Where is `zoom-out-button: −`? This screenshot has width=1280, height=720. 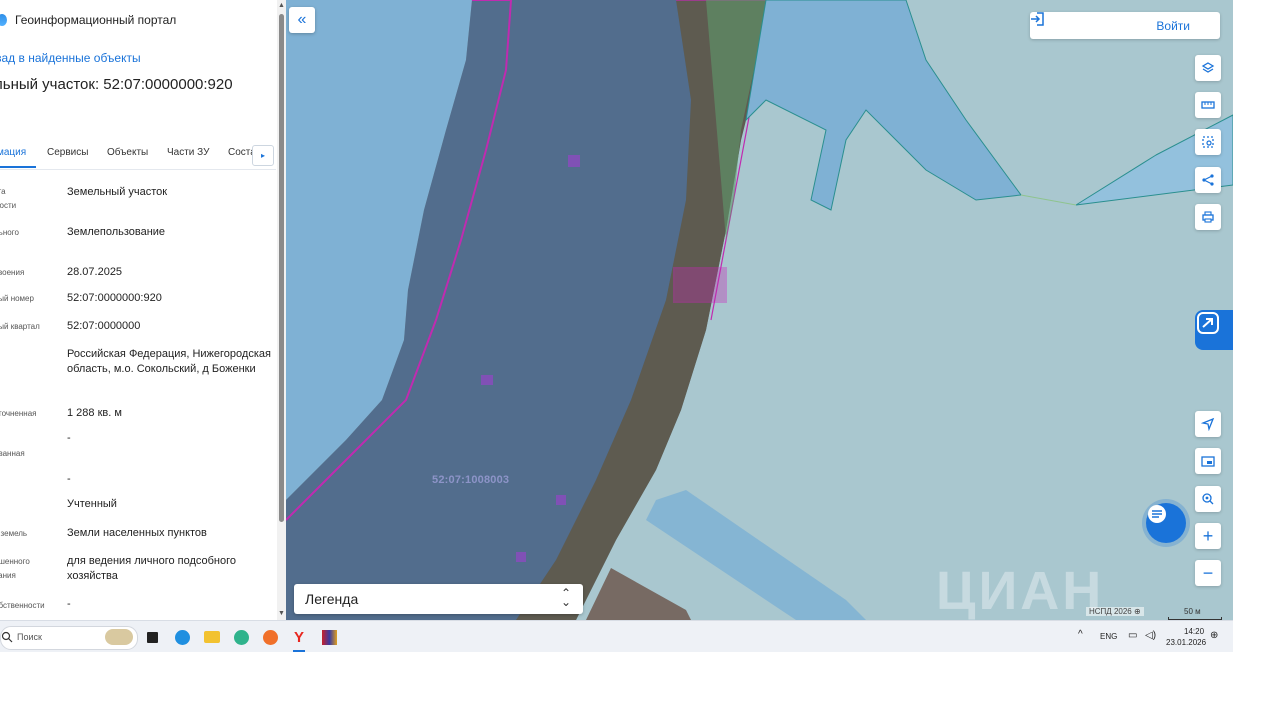 zoom-out-button: − is located at coordinates (1208, 573).